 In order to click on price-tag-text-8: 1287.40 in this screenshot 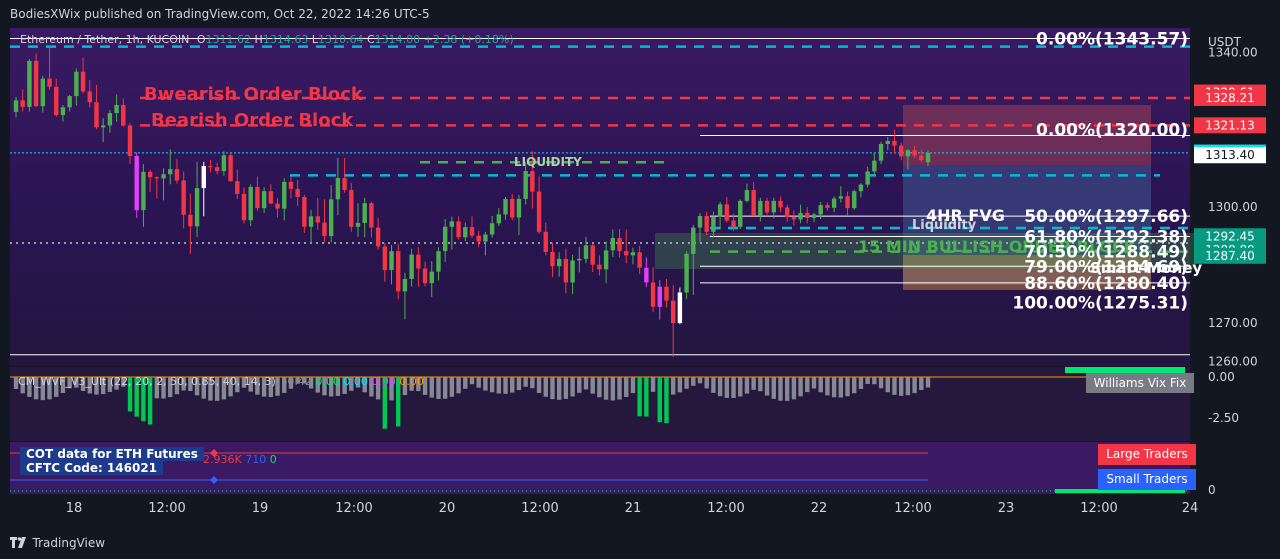, I will do `click(1230, 256)`.